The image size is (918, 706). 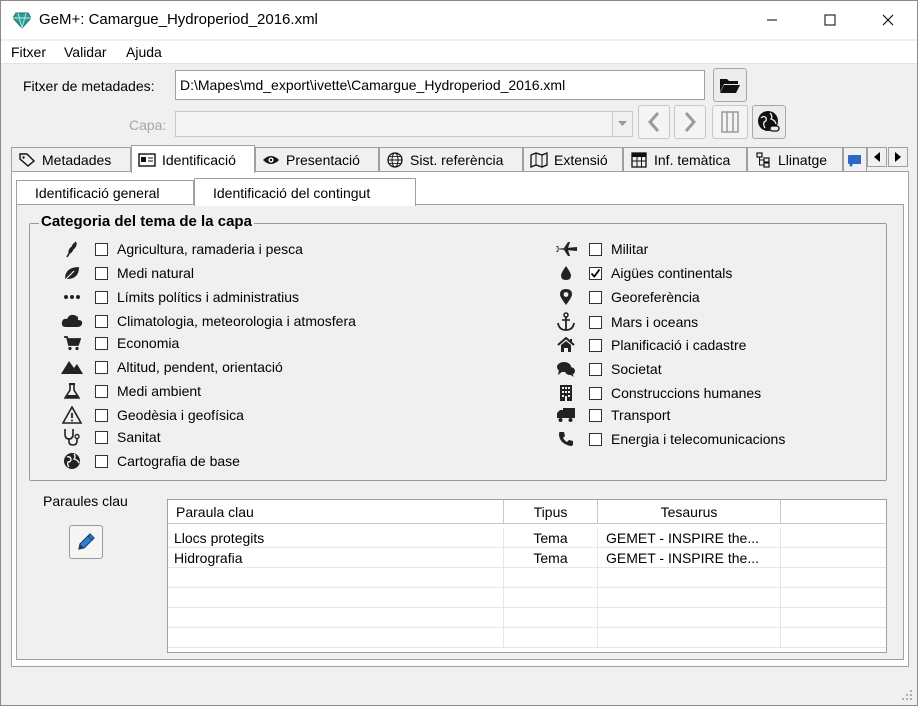 What do you see at coordinates (527, 598) in the screenshot?
I see `table-row-empty` at bounding box center [527, 598].